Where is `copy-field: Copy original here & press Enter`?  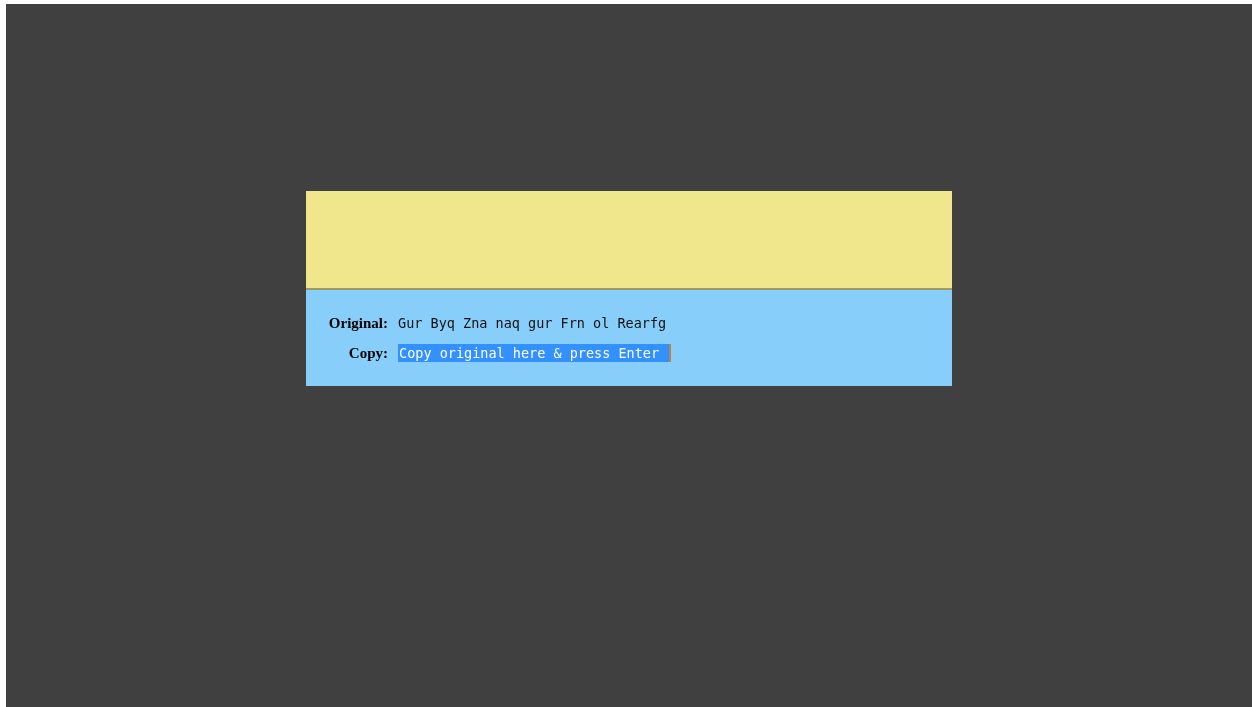 copy-field: Copy original here & press Enter is located at coordinates (534, 353).